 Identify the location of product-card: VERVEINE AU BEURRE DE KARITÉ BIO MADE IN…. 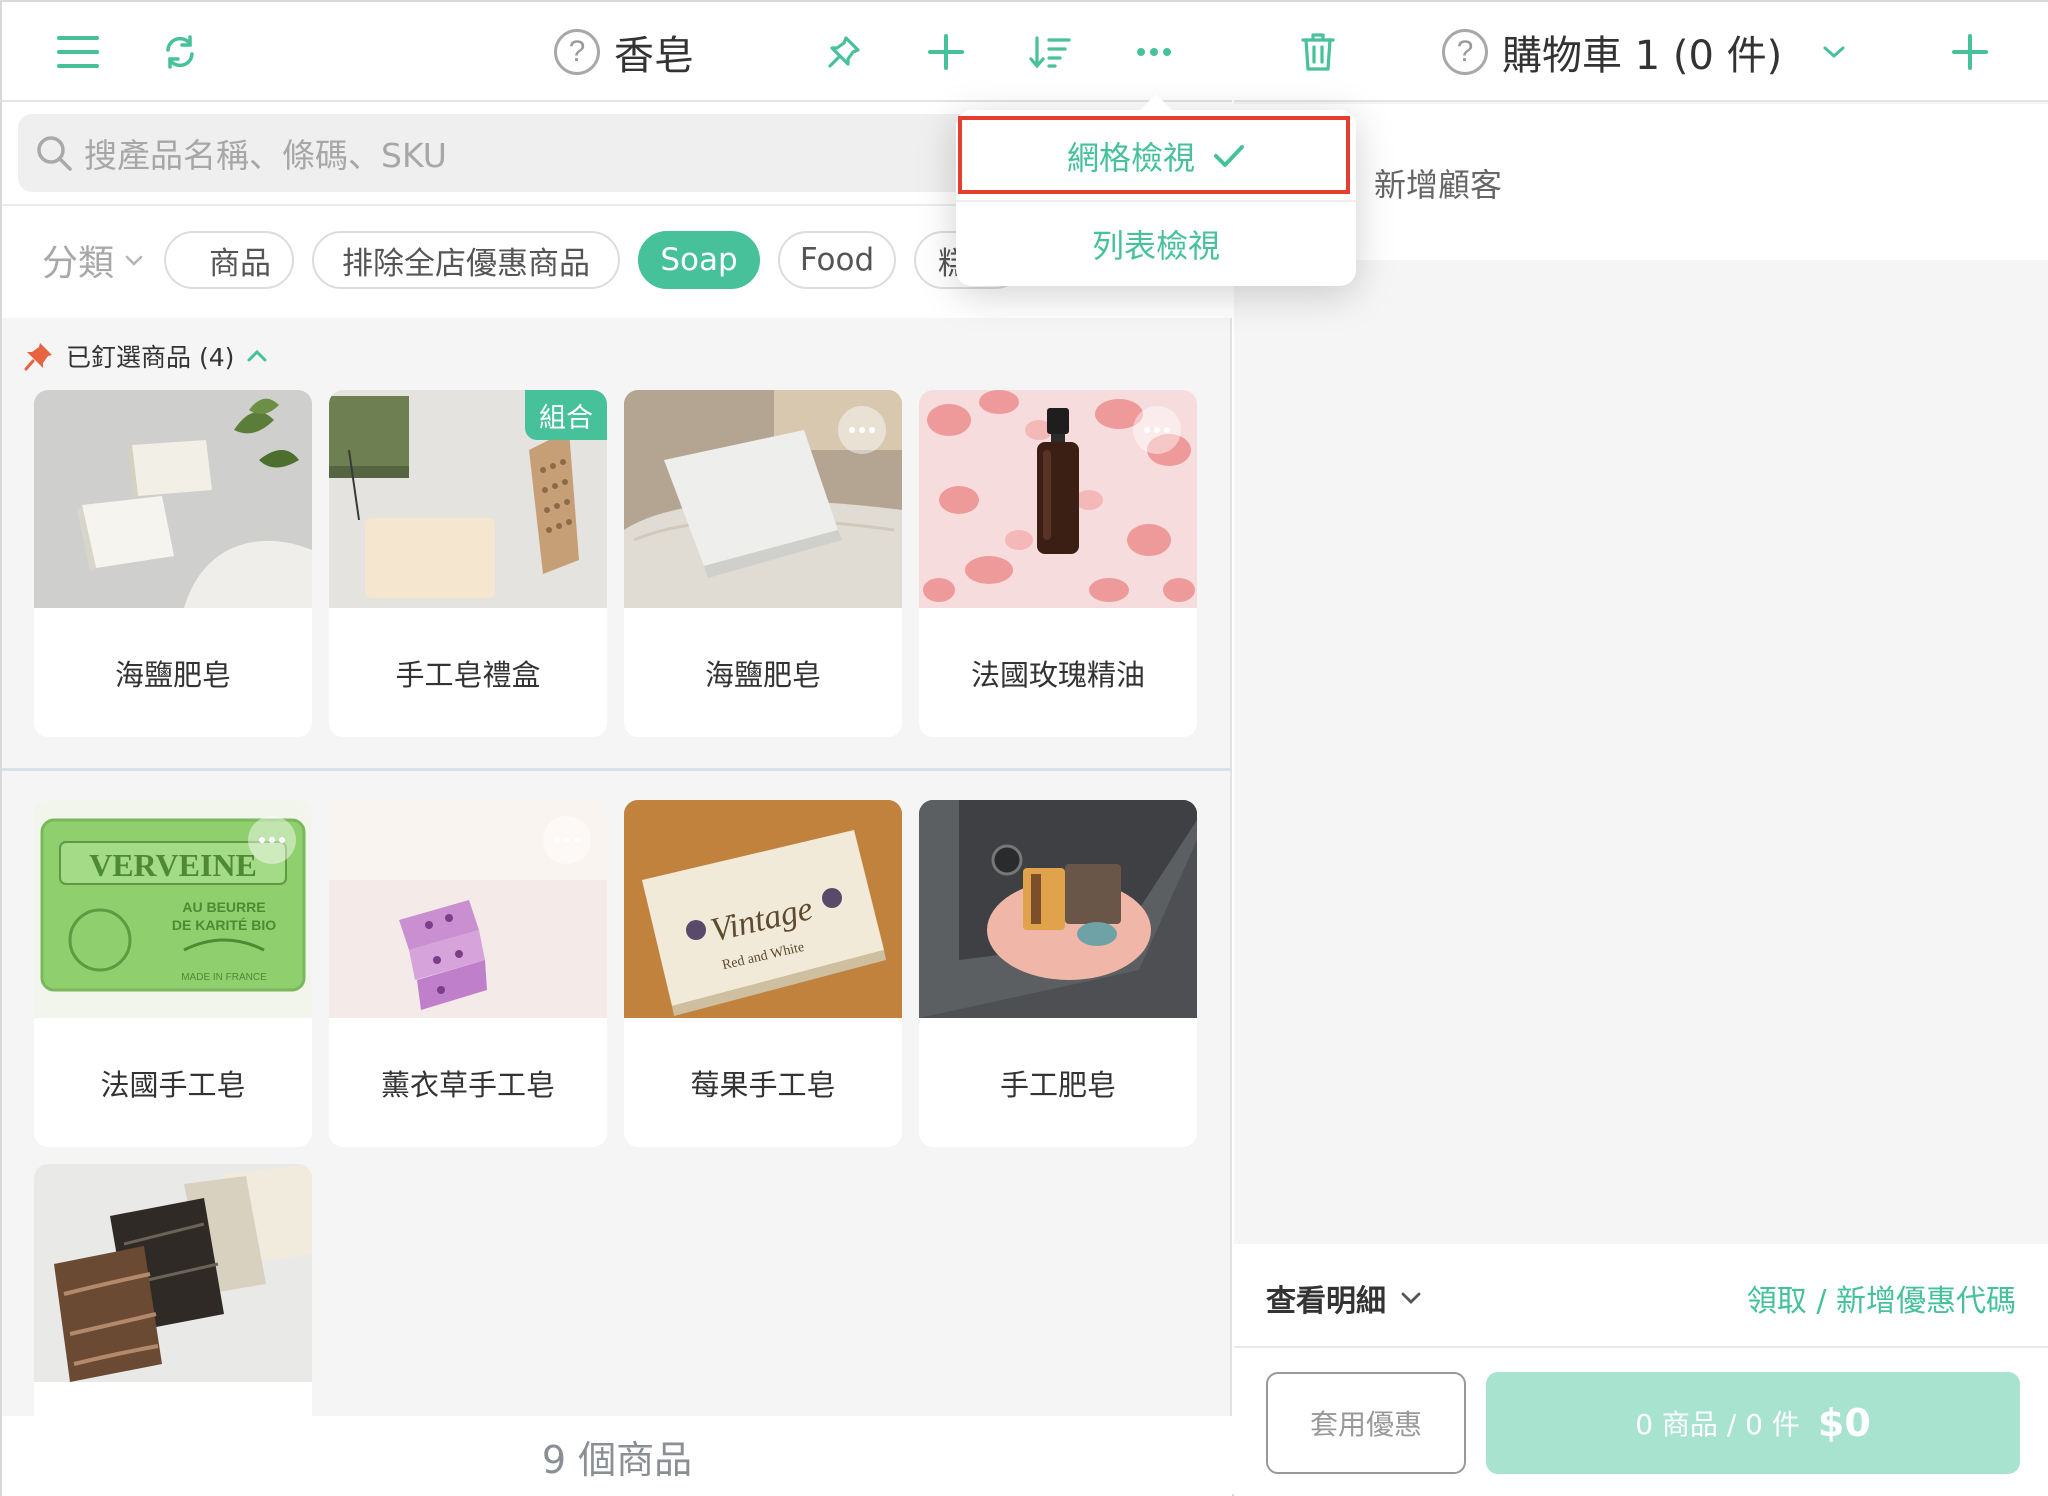
(173, 973).